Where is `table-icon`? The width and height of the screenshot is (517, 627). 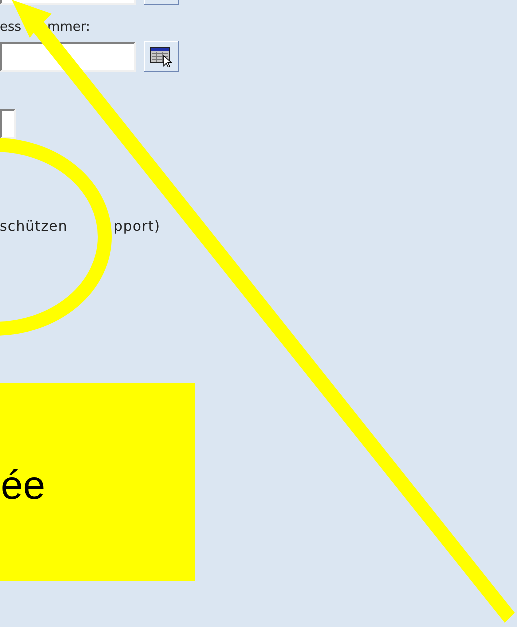
table-icon is located at coordinates (162, 56).